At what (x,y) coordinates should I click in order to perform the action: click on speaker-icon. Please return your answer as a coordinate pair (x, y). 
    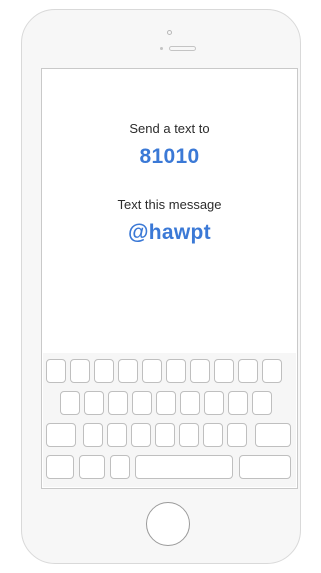
    Looking at the image, I should click on (182, 48).